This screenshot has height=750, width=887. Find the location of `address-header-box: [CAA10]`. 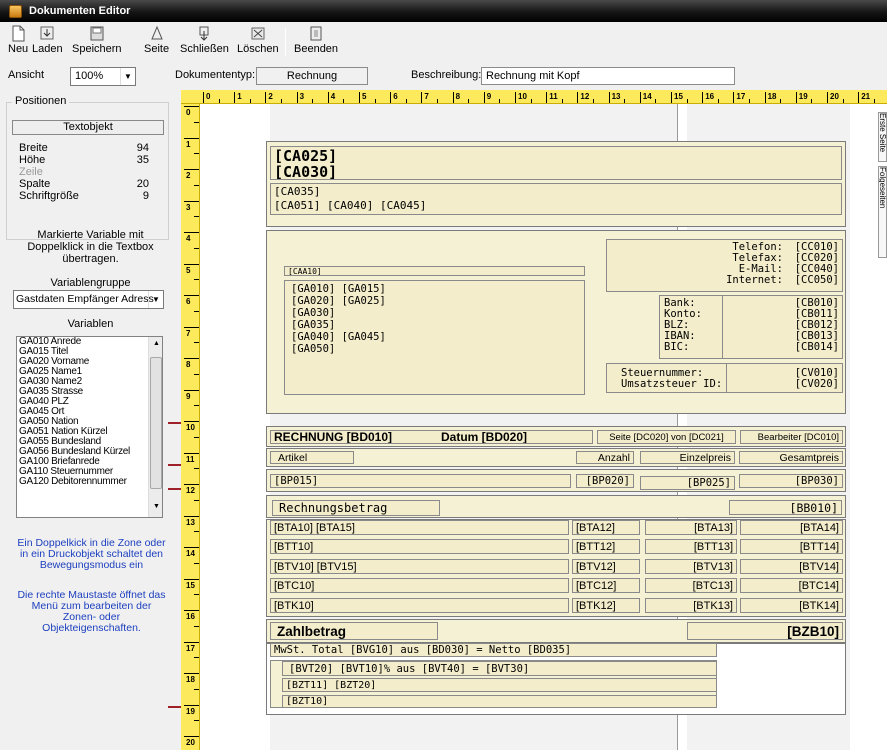

address-header-box: [CAA10] is located at coordinates (434, 271).